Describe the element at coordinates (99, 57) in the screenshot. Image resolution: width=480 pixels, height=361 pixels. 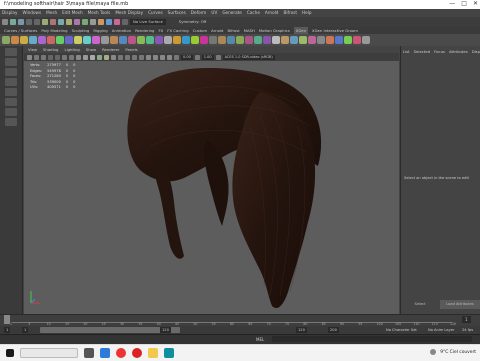
I see `textured-icon` at that location.